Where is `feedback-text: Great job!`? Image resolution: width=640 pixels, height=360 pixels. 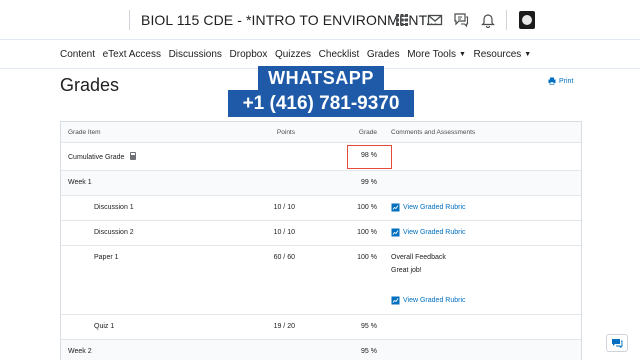 feedback-text: Great job! is located at coordinates (406, 270).